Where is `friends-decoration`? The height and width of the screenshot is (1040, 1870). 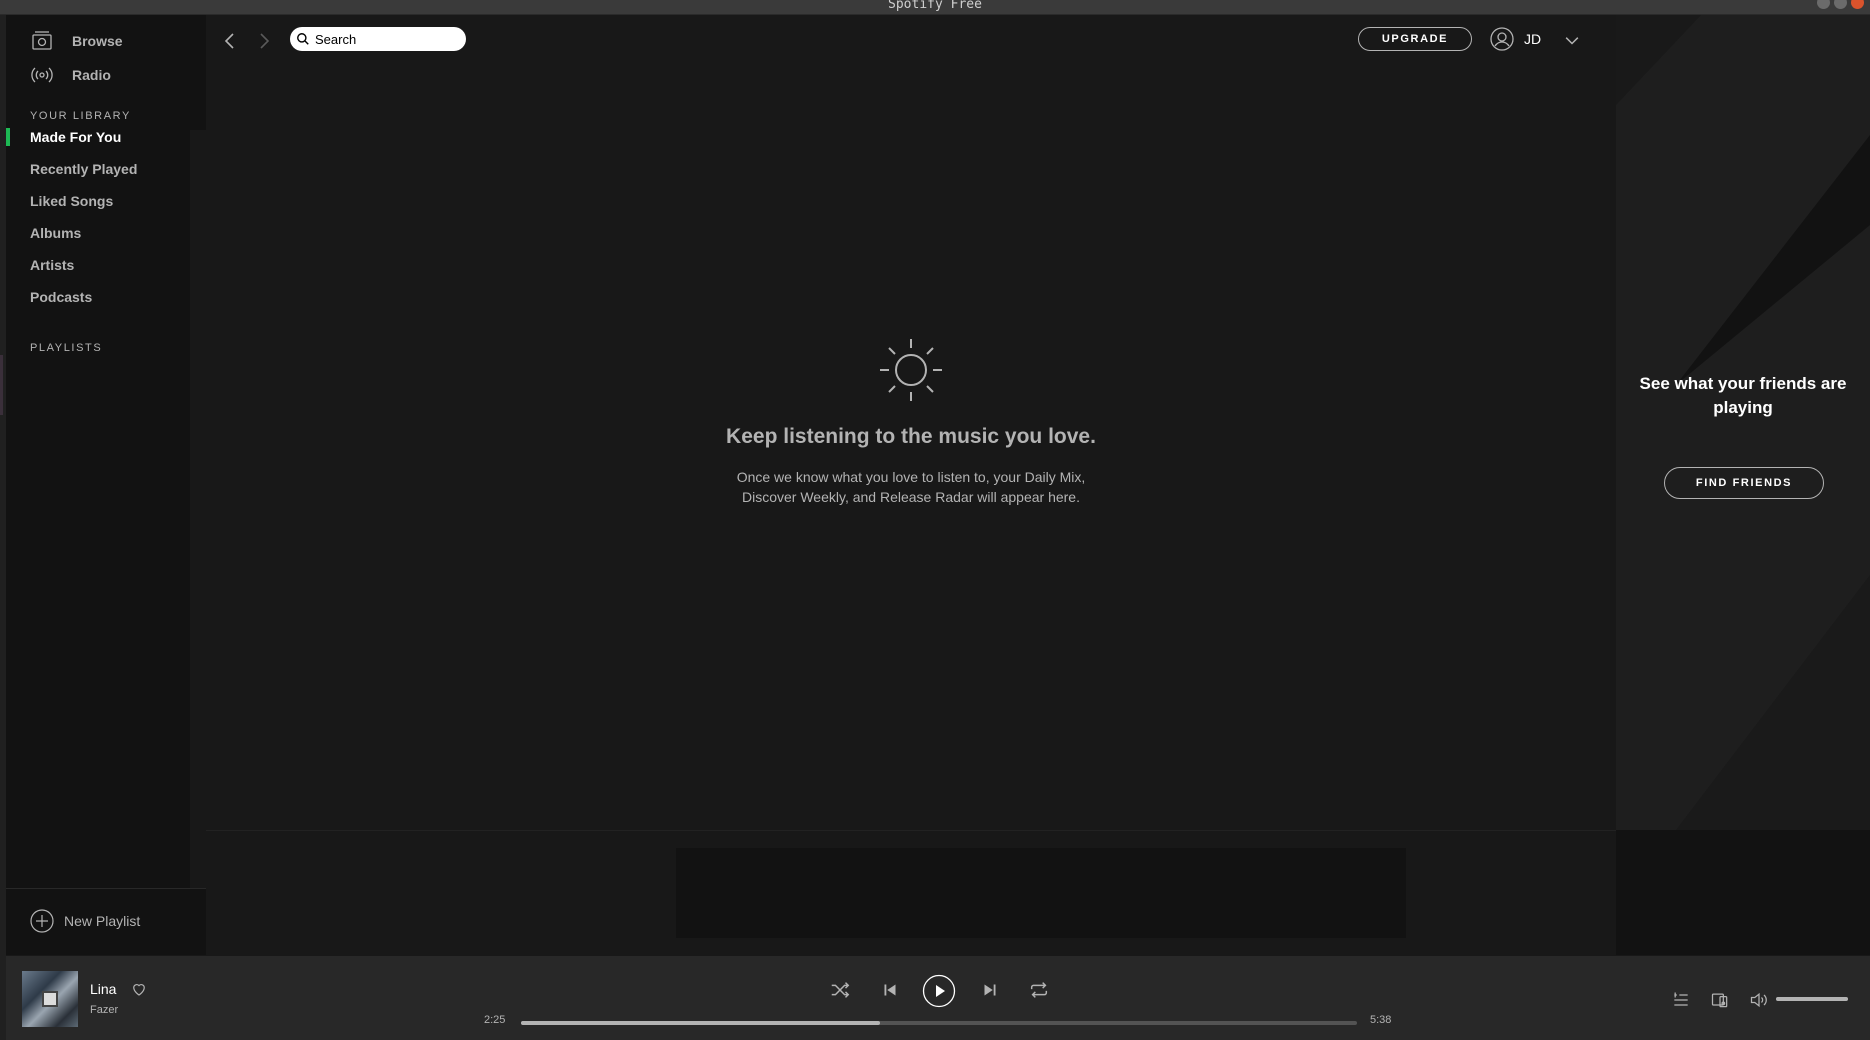
friends-decoration is located at coordinates (1743, 422).